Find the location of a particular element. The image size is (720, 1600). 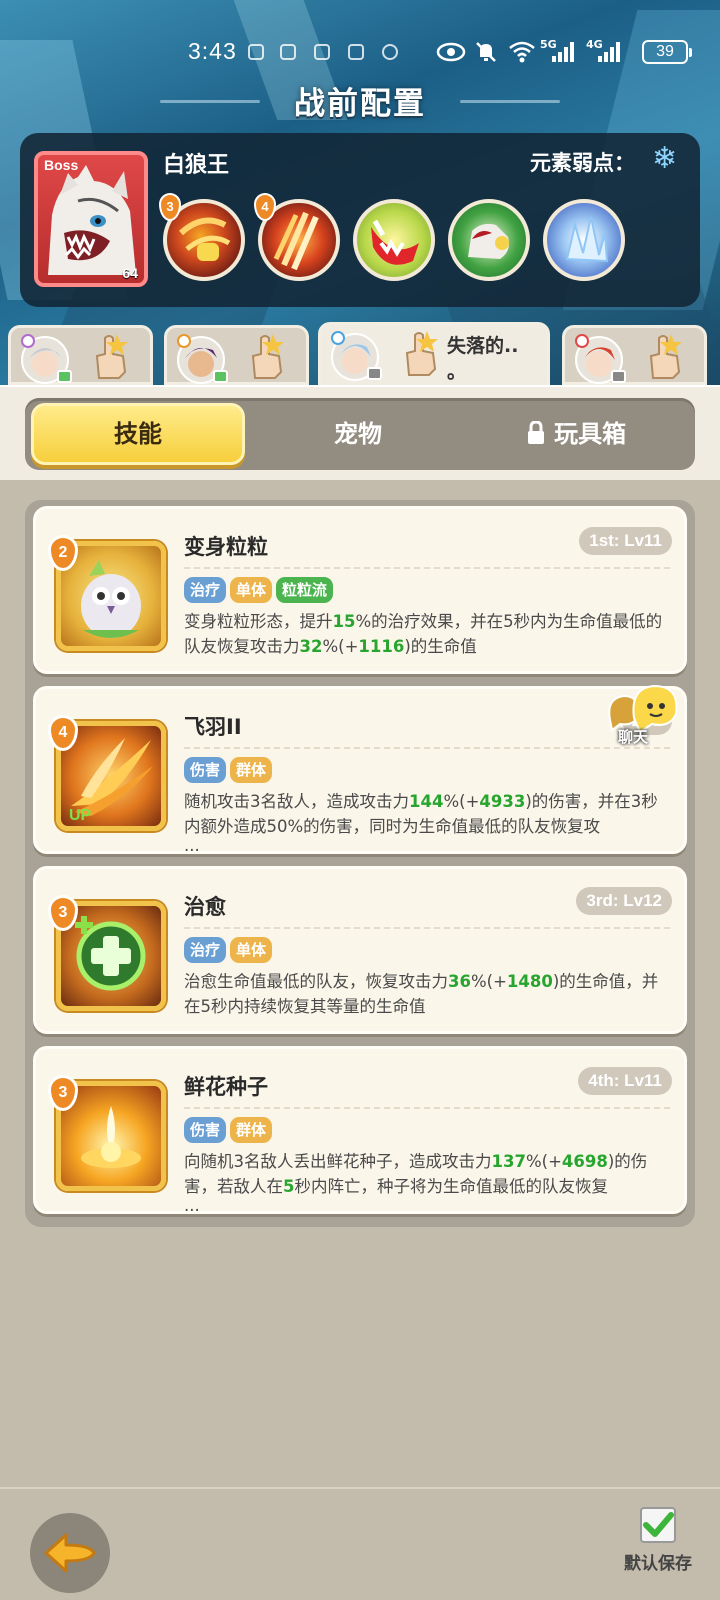

flower-seed-icon is located at coordinates (111, 1137).